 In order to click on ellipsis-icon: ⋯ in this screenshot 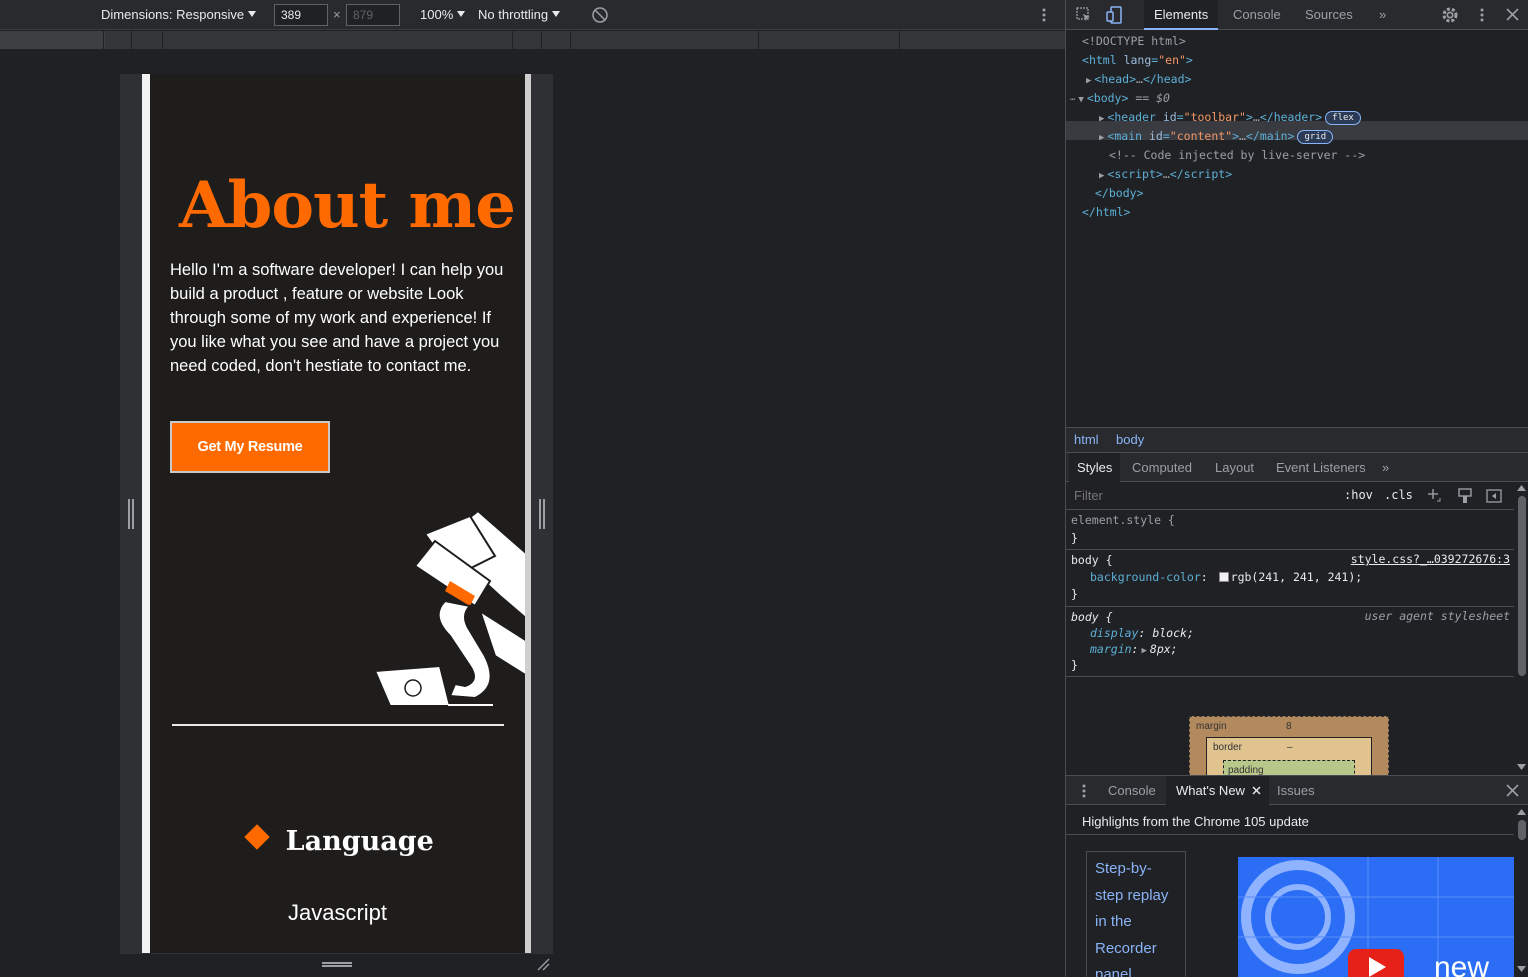, I will do `click(1072, 100)`.